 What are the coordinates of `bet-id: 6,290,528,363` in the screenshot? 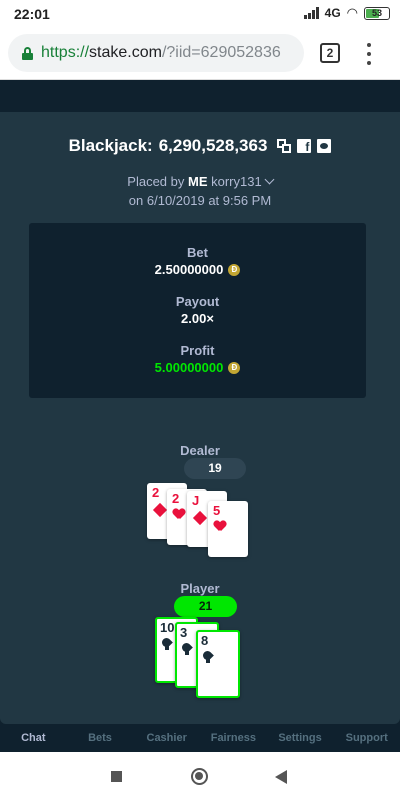 It's located at (213, 145).